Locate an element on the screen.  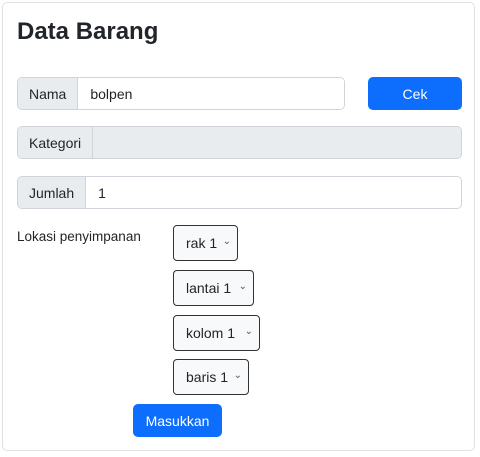
nama-label: Nama is located at coordinates (48, 93).